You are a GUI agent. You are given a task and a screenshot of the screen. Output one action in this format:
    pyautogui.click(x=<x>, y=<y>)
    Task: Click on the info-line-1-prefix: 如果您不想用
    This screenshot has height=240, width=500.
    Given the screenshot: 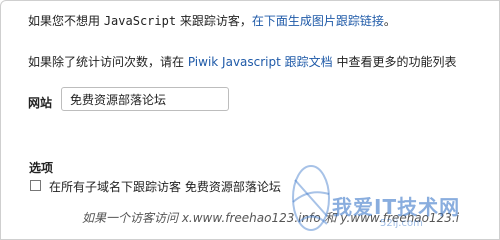 What is the action you would take?
    pyautogui.click(x=66, y=21)
    